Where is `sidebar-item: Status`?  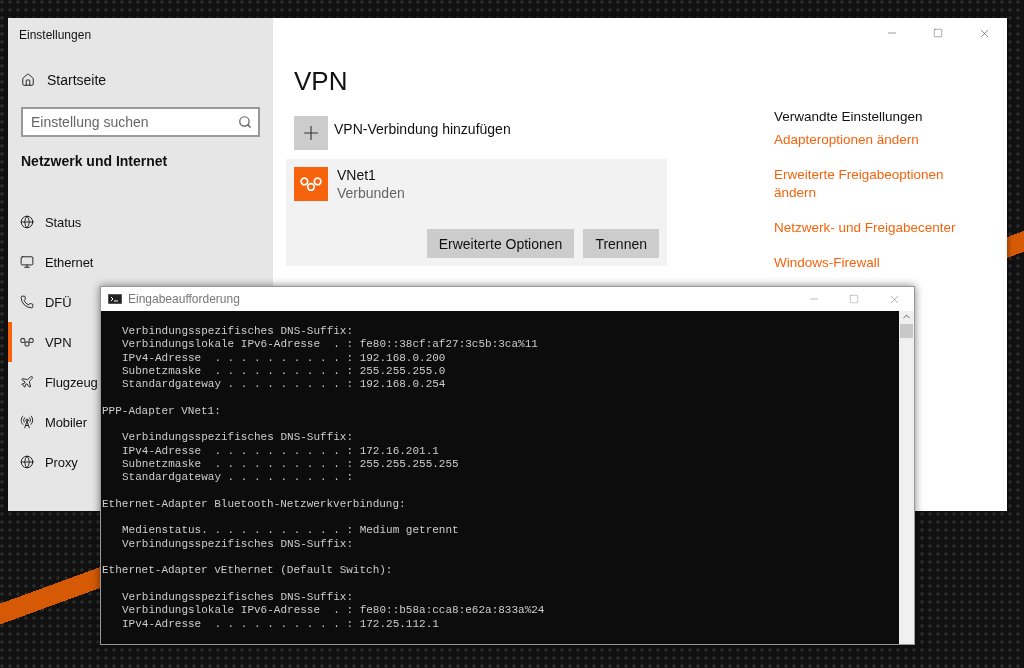
sidebar-item: Status is located at coordinates (45, 222).